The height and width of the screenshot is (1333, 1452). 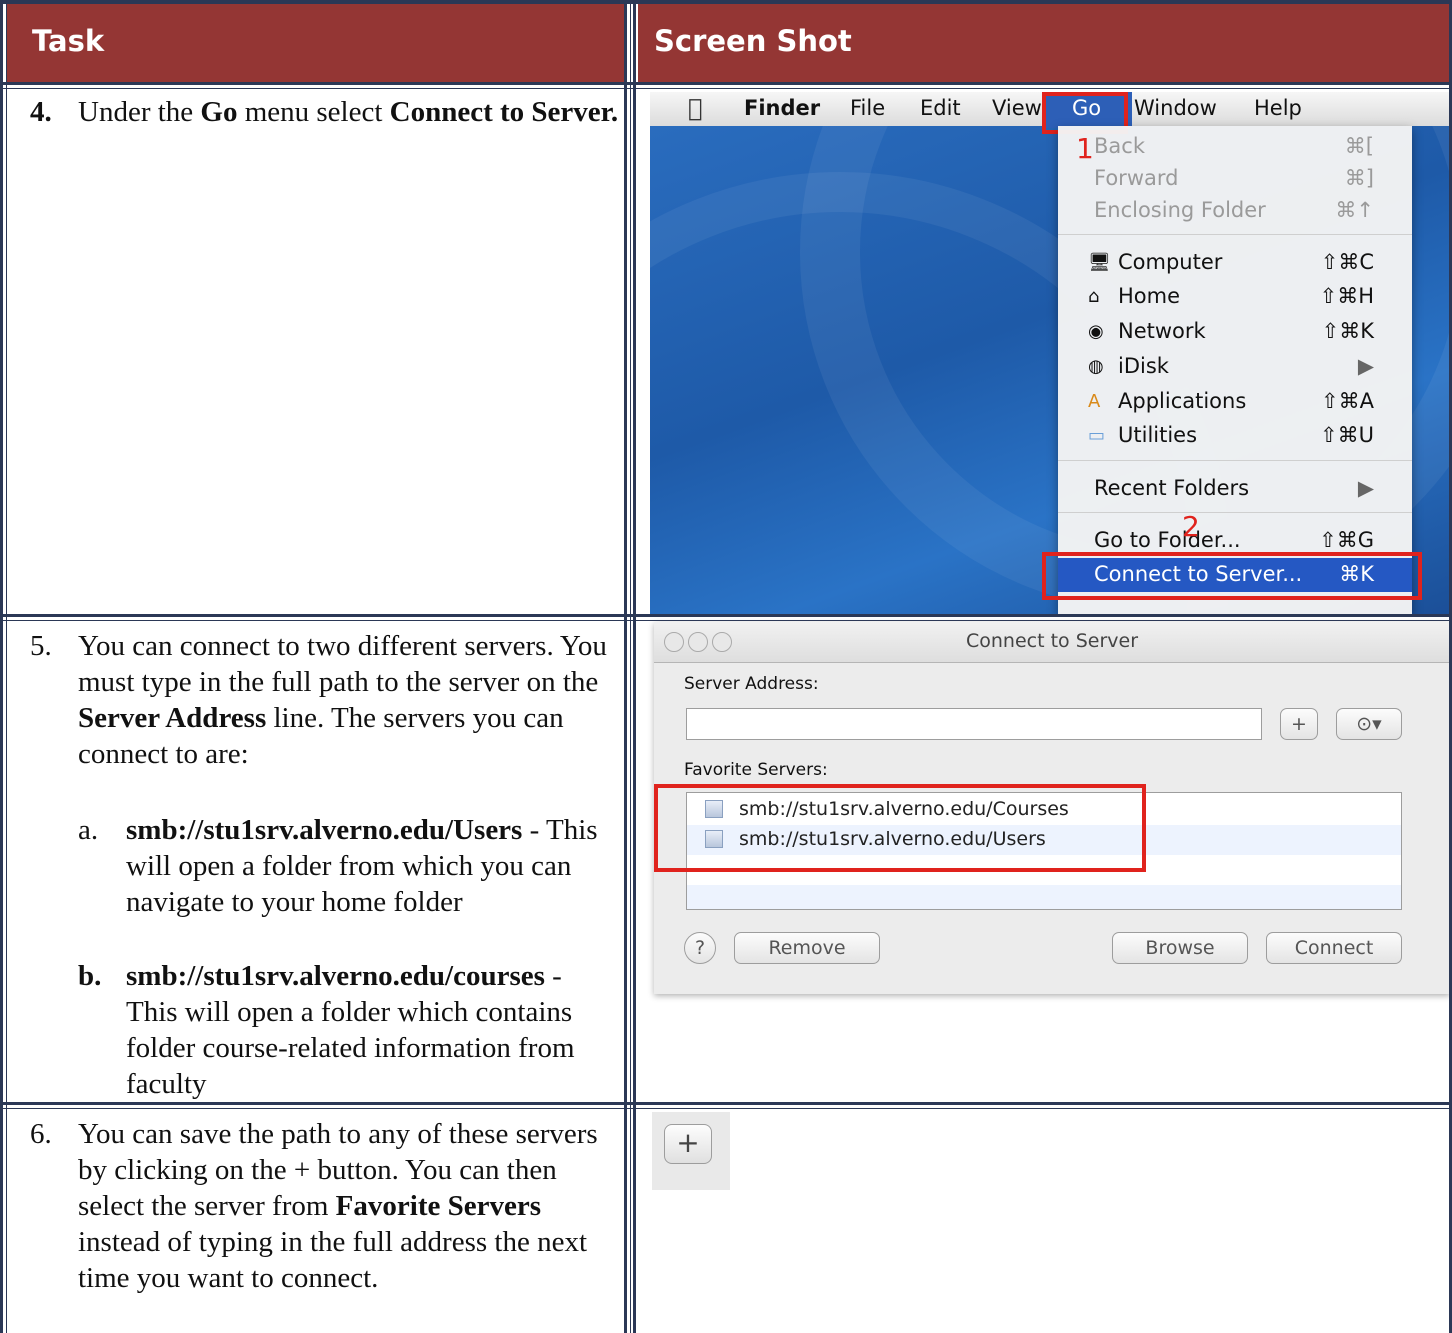 I want to click on label: Home, so click(x=1149, y=296).